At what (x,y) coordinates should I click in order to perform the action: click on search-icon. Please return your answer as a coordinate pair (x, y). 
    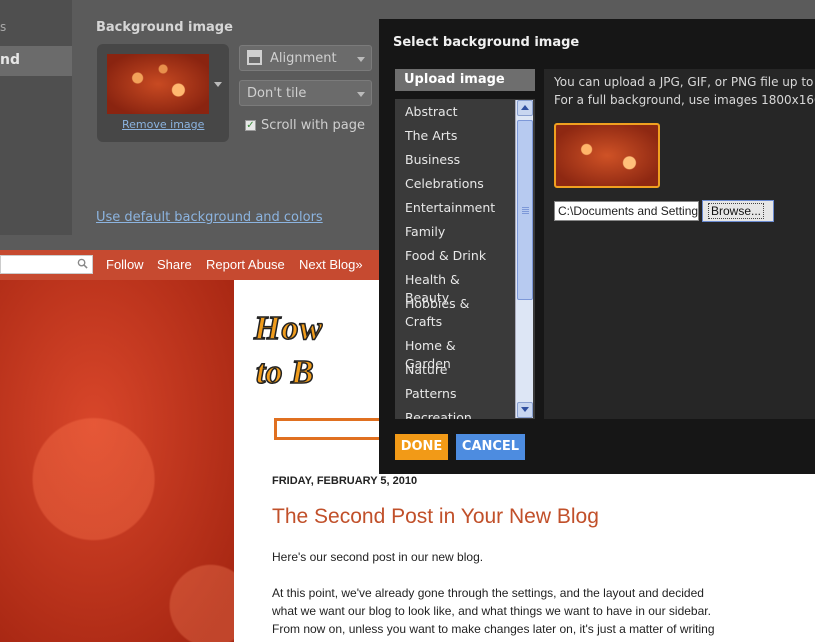
    Looking at the image, I should click on (82, 263).